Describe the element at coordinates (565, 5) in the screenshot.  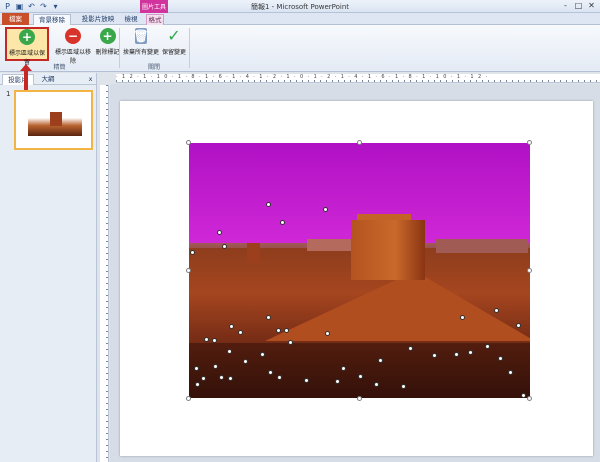
I see `minimize-button: -` at that location.